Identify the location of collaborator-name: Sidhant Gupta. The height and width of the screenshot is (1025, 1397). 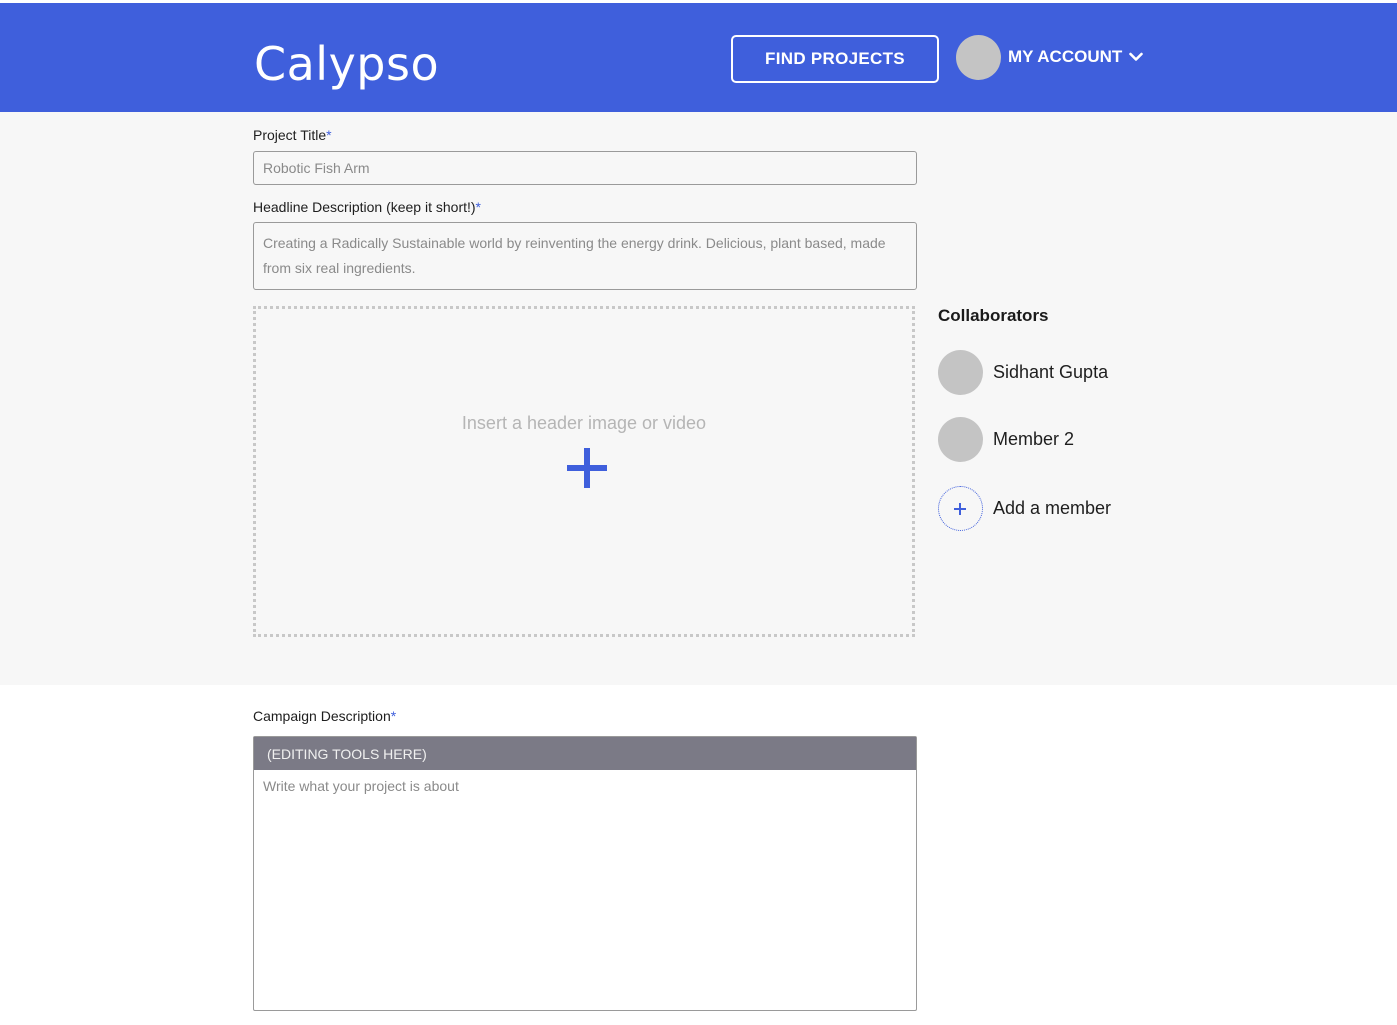
(1051, 372).